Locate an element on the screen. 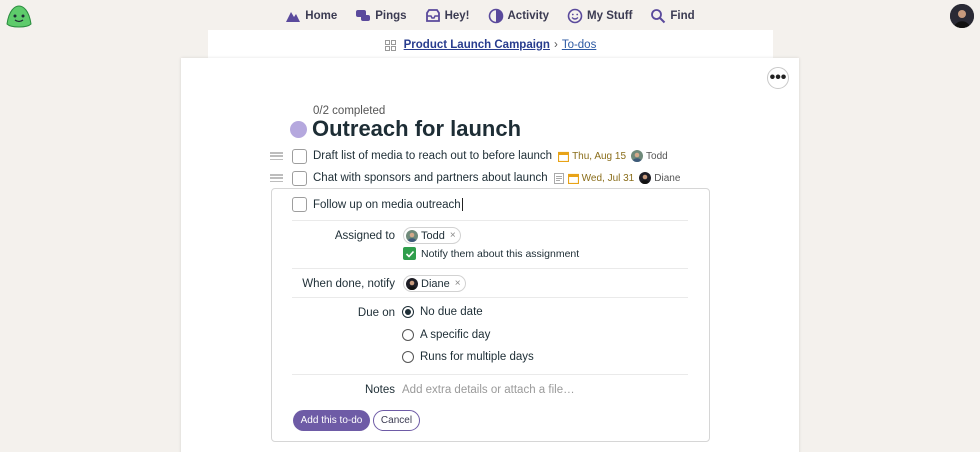 This screenshot has height=452, width=980. notify-assignment-label: Notify them about this assignment is located at coordinates (500, 253).